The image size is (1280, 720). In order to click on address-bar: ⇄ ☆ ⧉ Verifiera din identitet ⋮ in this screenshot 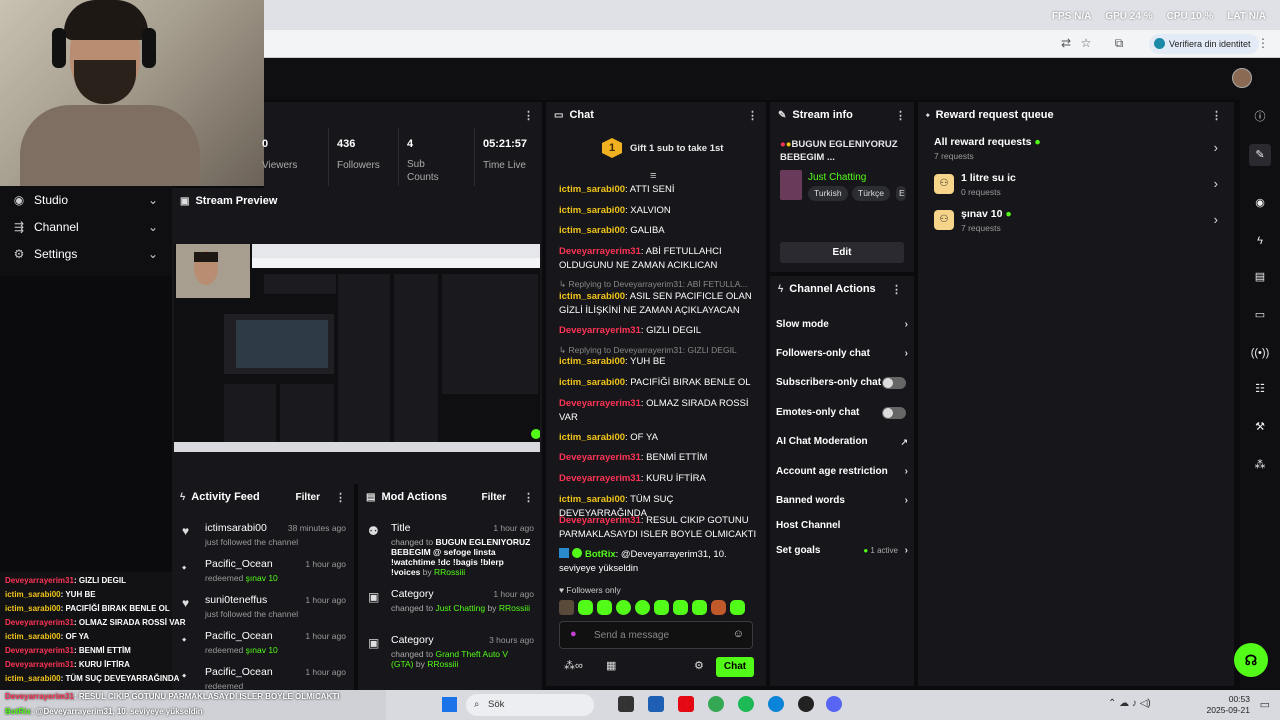, I will do `click(772, 44)`.